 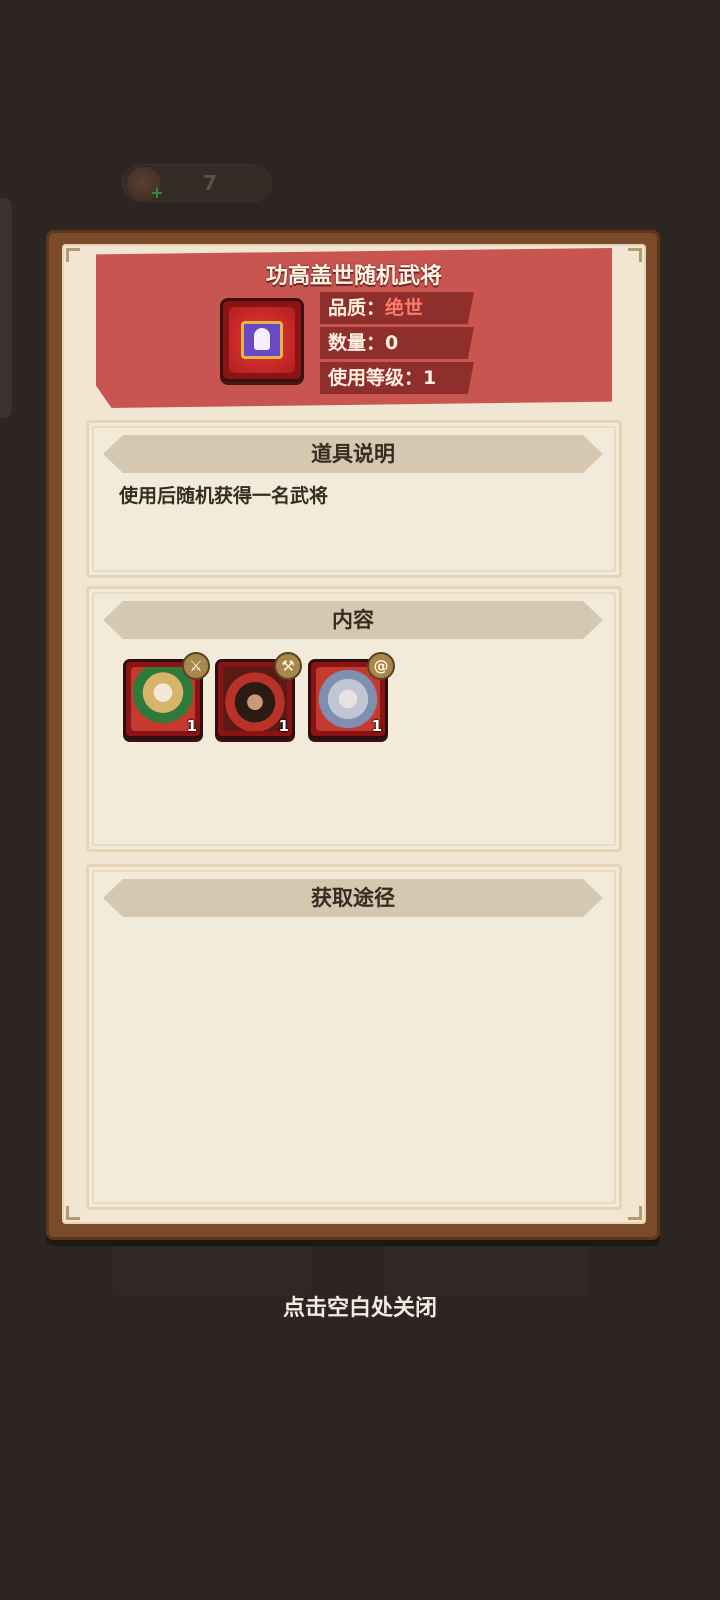 What do you see at coordinates (430, 378) in the screenshot?
I see `level-value: 1` at bounding box center [430, 378].